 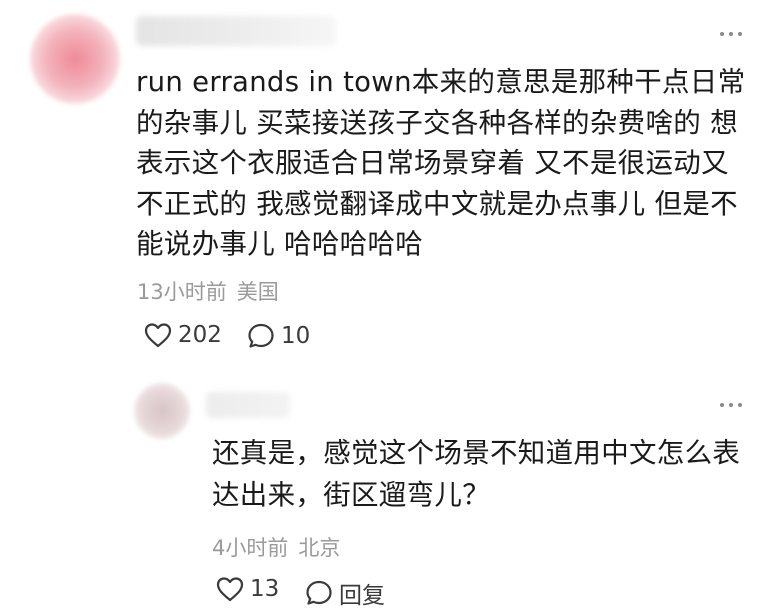 I want to click on comment-location: 美国, so click(x=257, y=292).